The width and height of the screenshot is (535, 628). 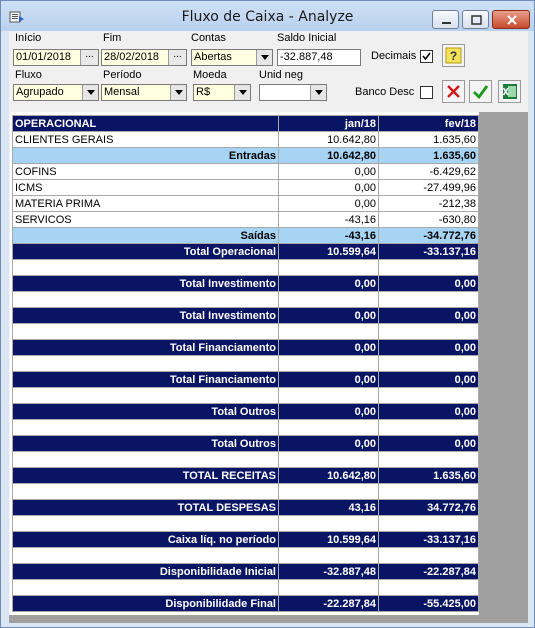 I want to click on row-label: TOTAL DESPESAS, so click(x=145, y=507).